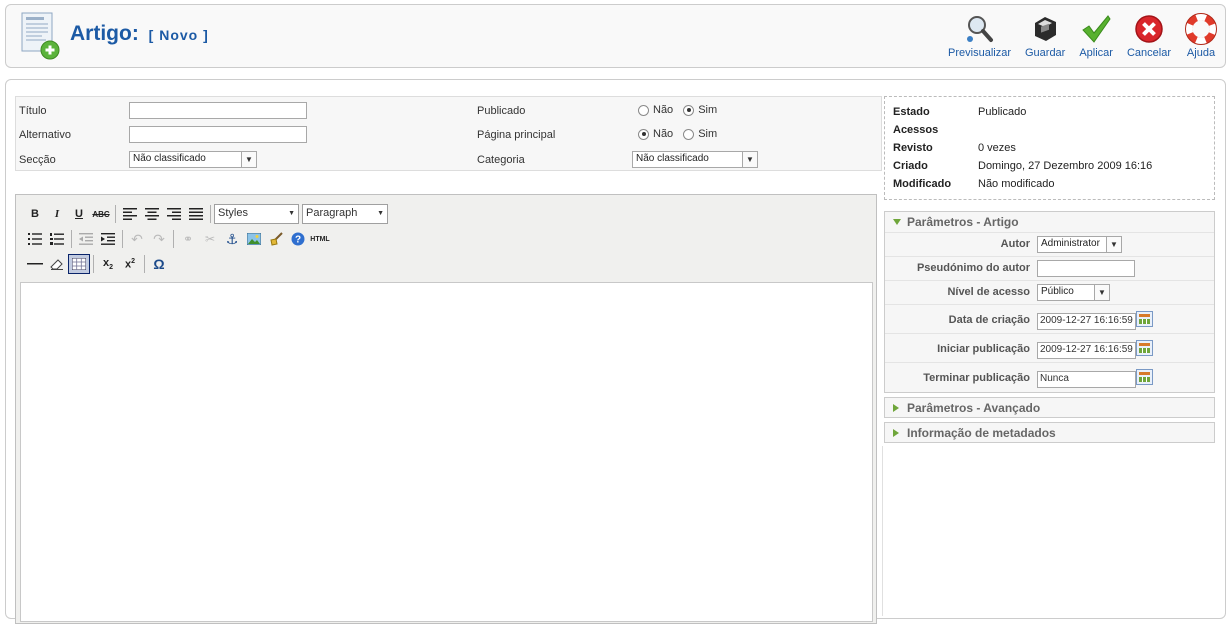 This screenshot has height=624, width=1232. I want to click on align-left-button, so click(130, 214).